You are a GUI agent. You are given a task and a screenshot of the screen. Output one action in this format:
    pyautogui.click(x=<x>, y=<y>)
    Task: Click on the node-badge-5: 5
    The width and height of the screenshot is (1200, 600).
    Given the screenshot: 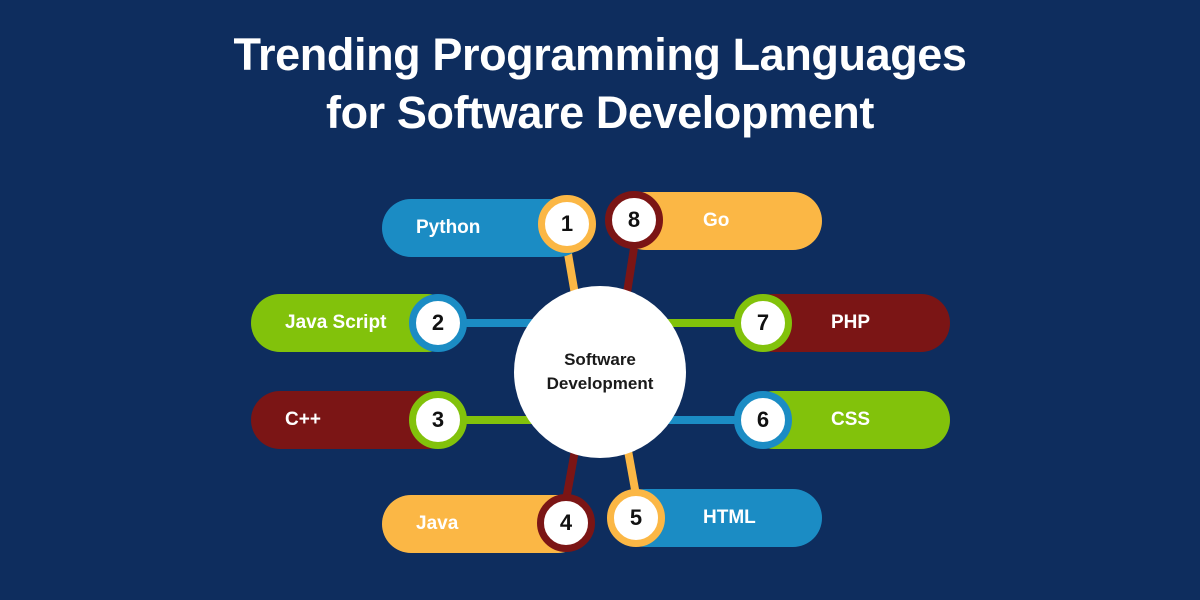 What is the action you would take?
    pyautogui.click(x=636, y=518)
    